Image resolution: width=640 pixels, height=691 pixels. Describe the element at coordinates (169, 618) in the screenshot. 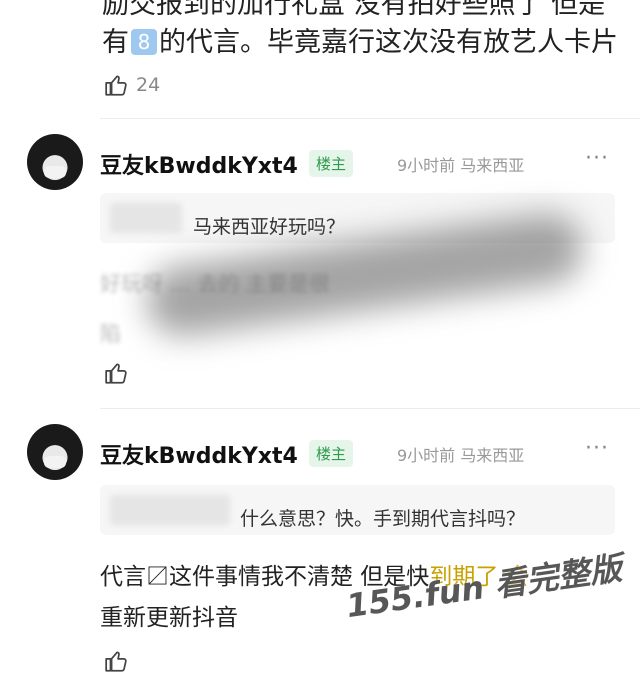

I see `reply-text-line2: 重新更新抖音` at that location.